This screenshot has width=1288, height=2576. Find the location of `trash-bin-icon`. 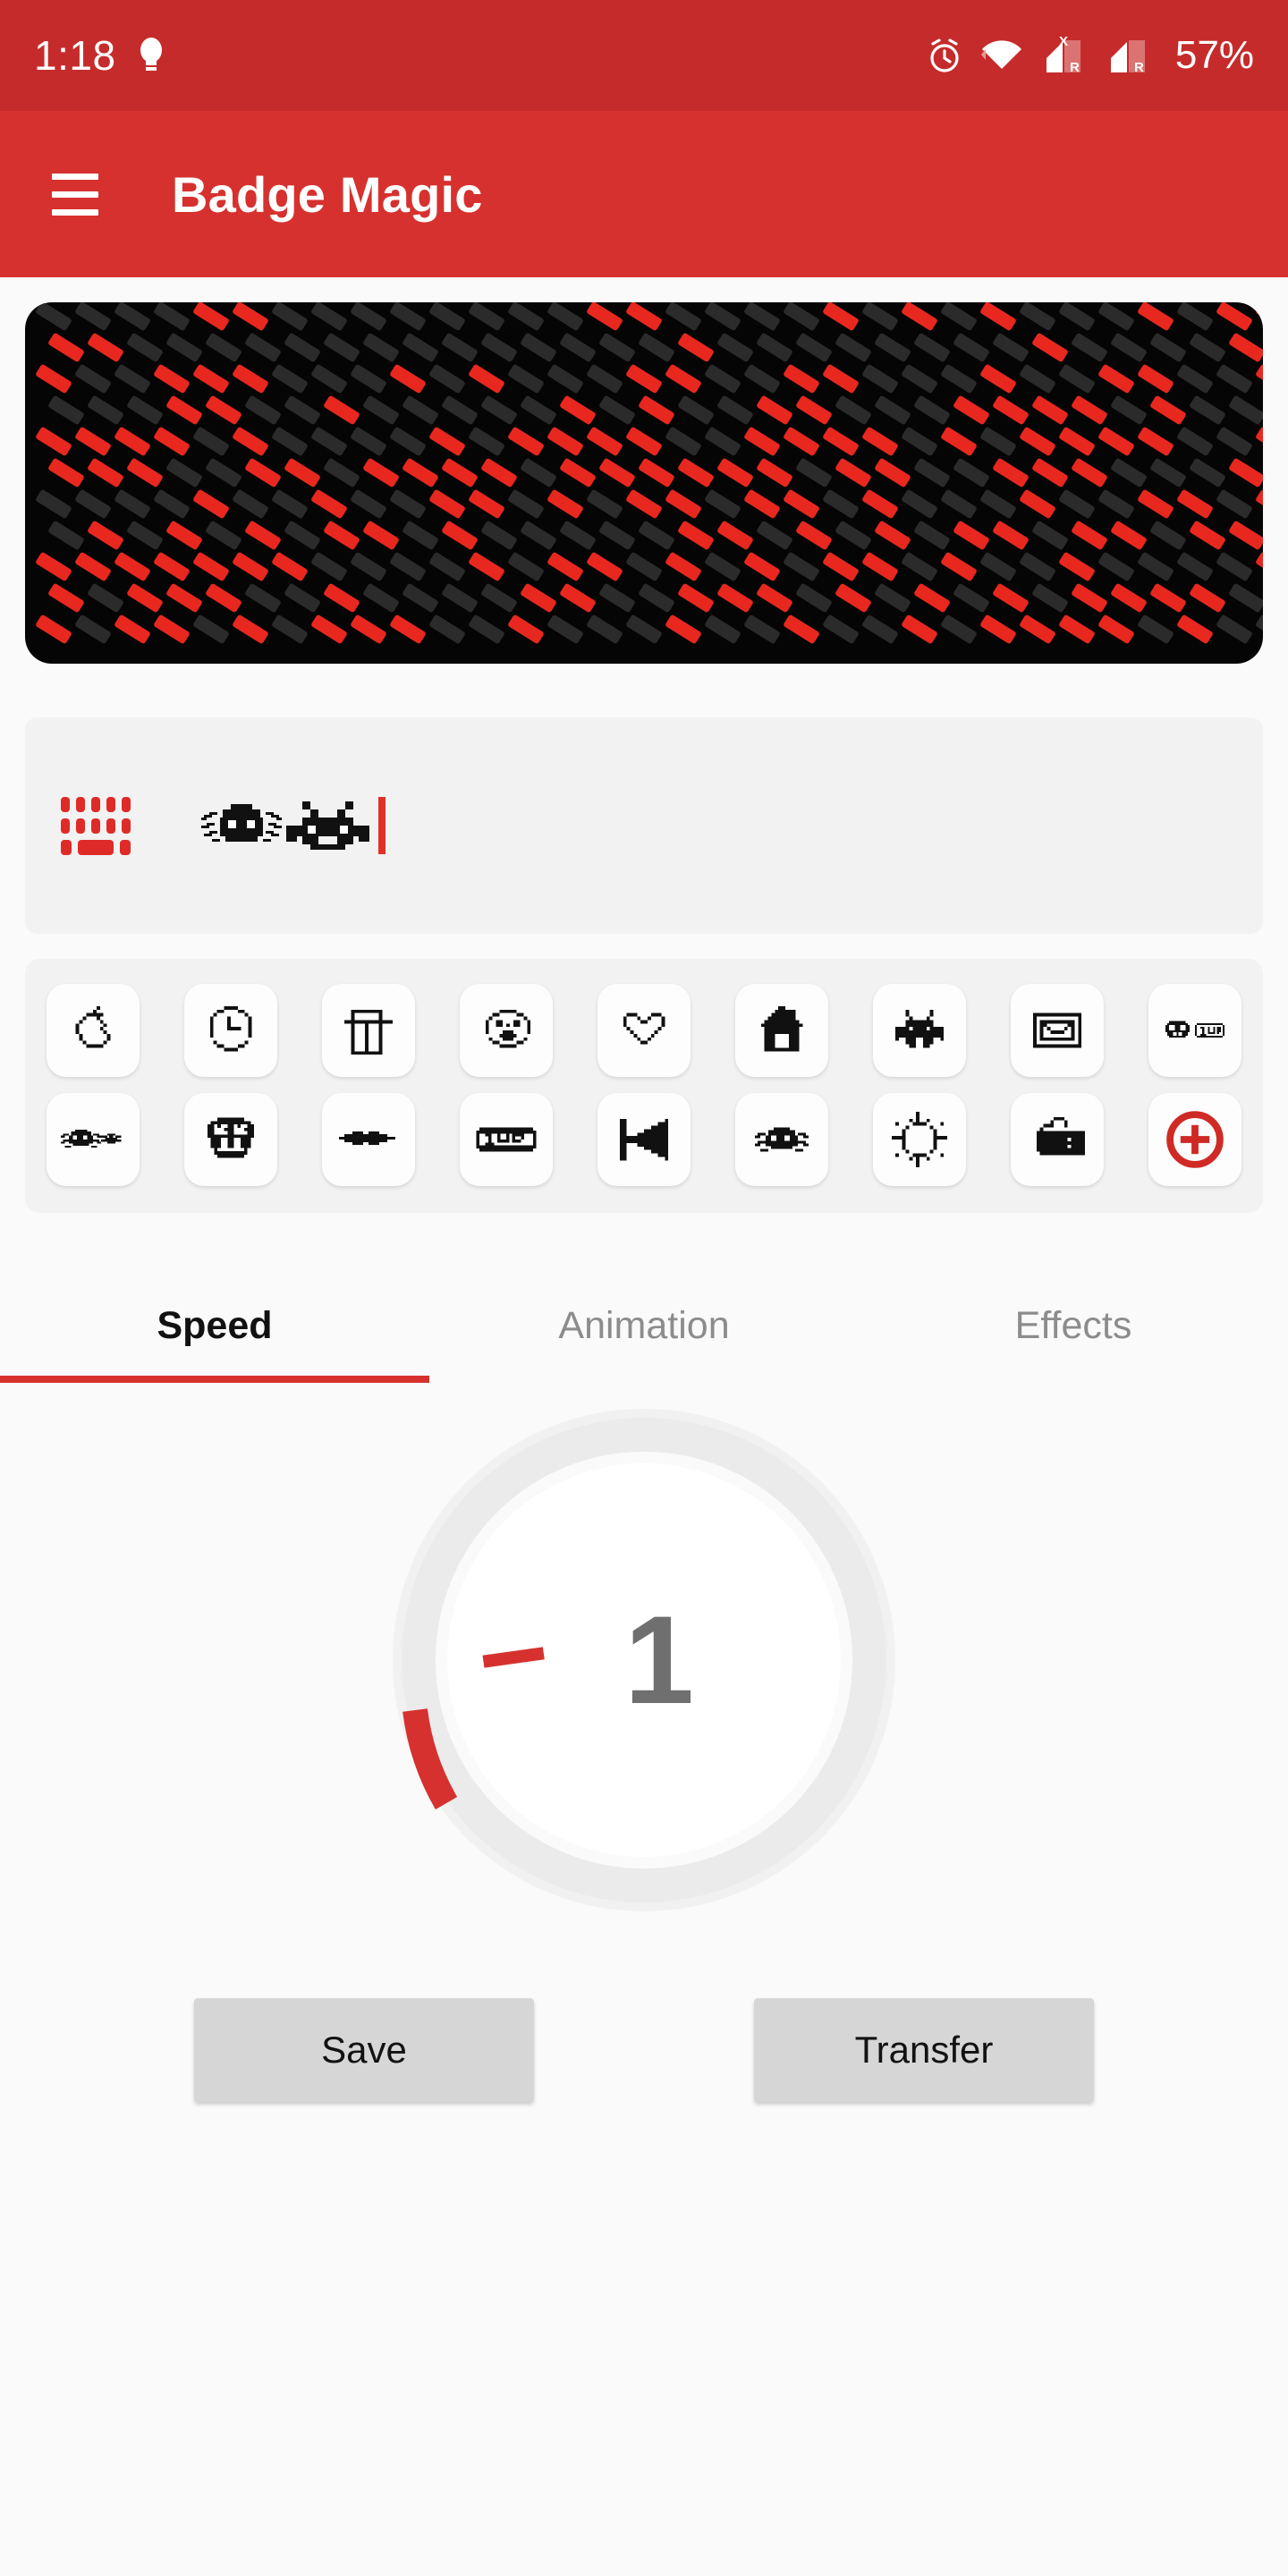

trash-bin-icon is located at coordinates (368, 1030).